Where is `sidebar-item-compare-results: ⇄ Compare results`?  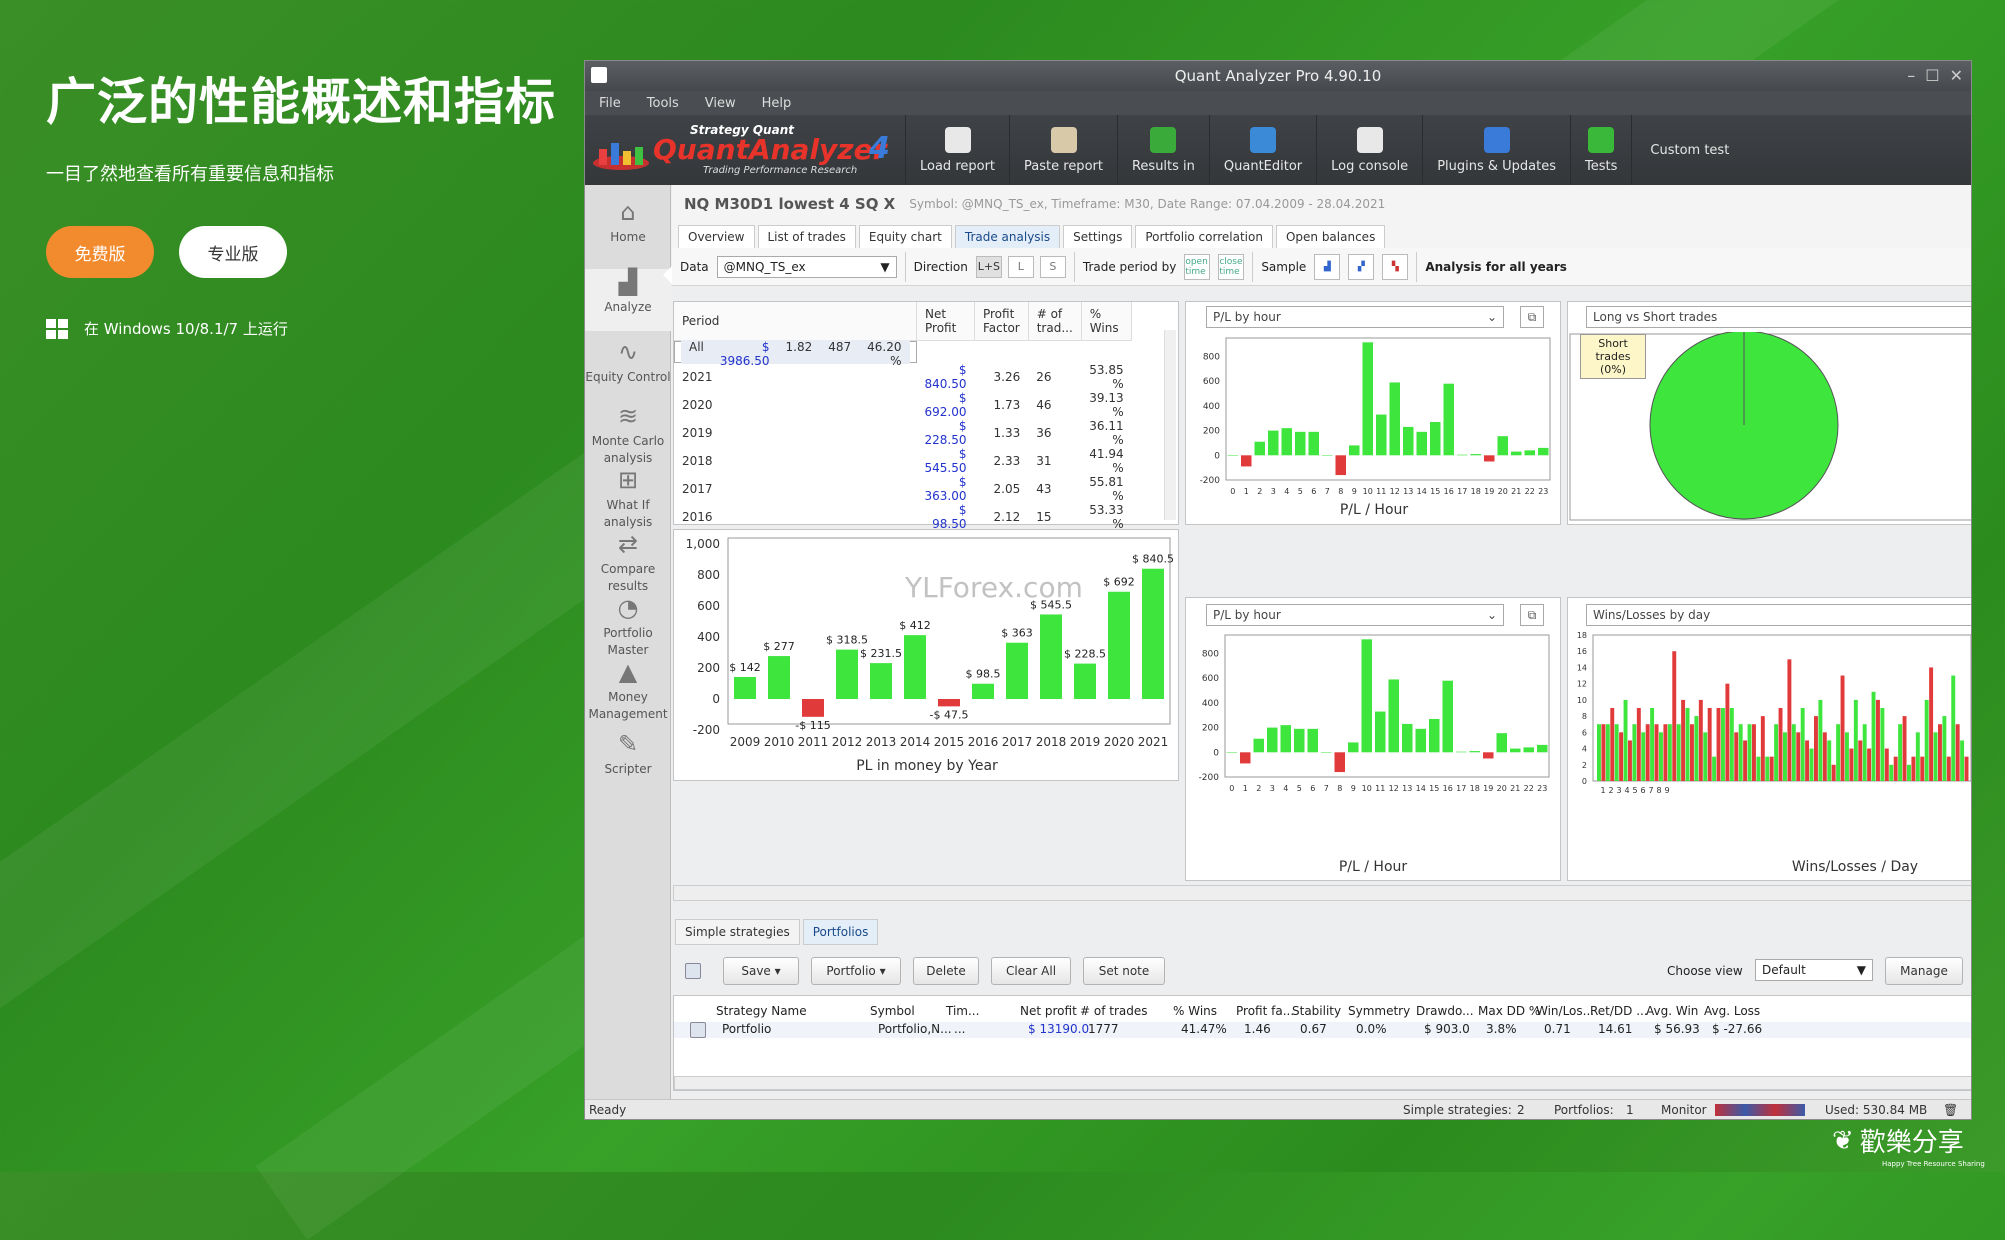 sidebar-item-compare-results: ⇄ Compare results is located at coordinates (628, 561).